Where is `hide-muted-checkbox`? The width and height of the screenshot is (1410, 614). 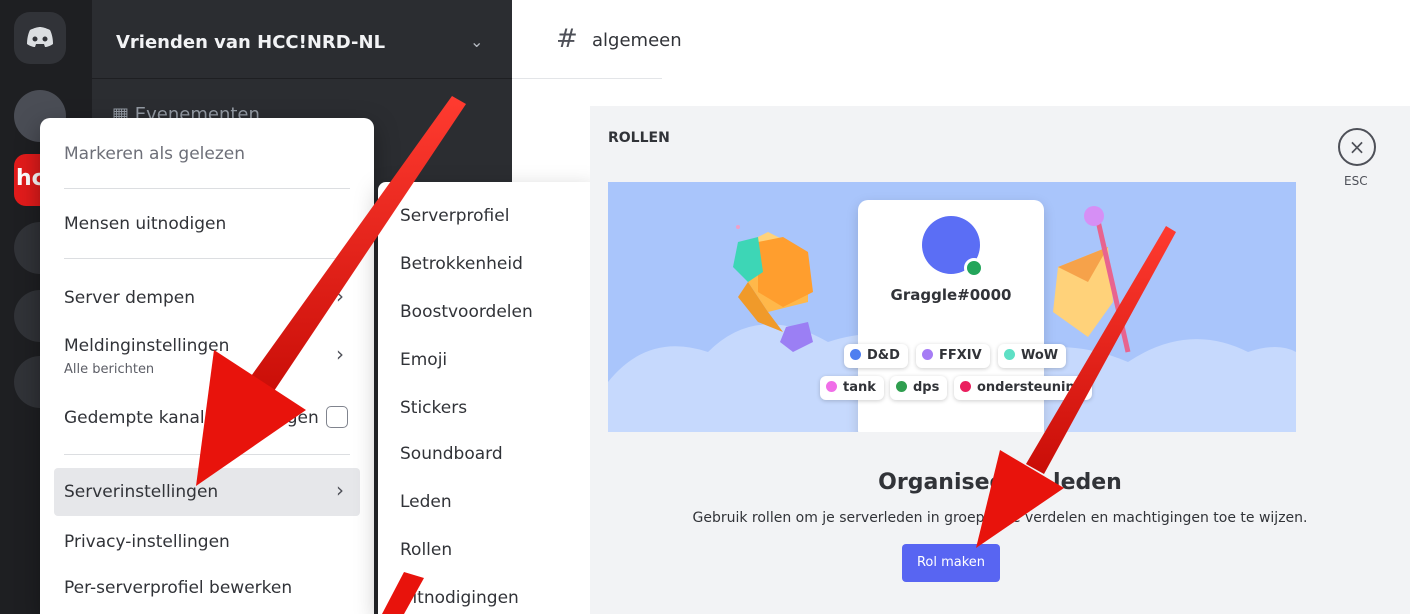 hide-muted-checkbox is located at coordinates (337, 417).